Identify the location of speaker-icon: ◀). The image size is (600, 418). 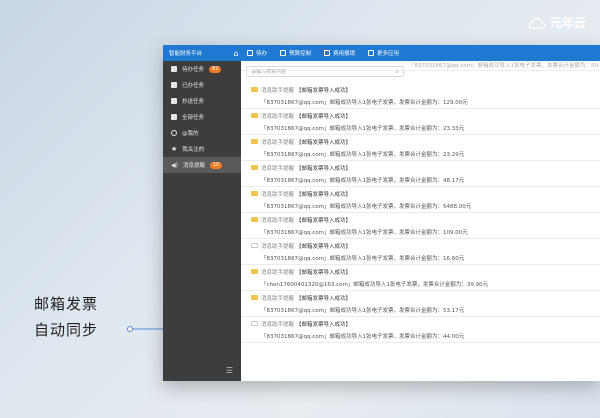
(174, 165).